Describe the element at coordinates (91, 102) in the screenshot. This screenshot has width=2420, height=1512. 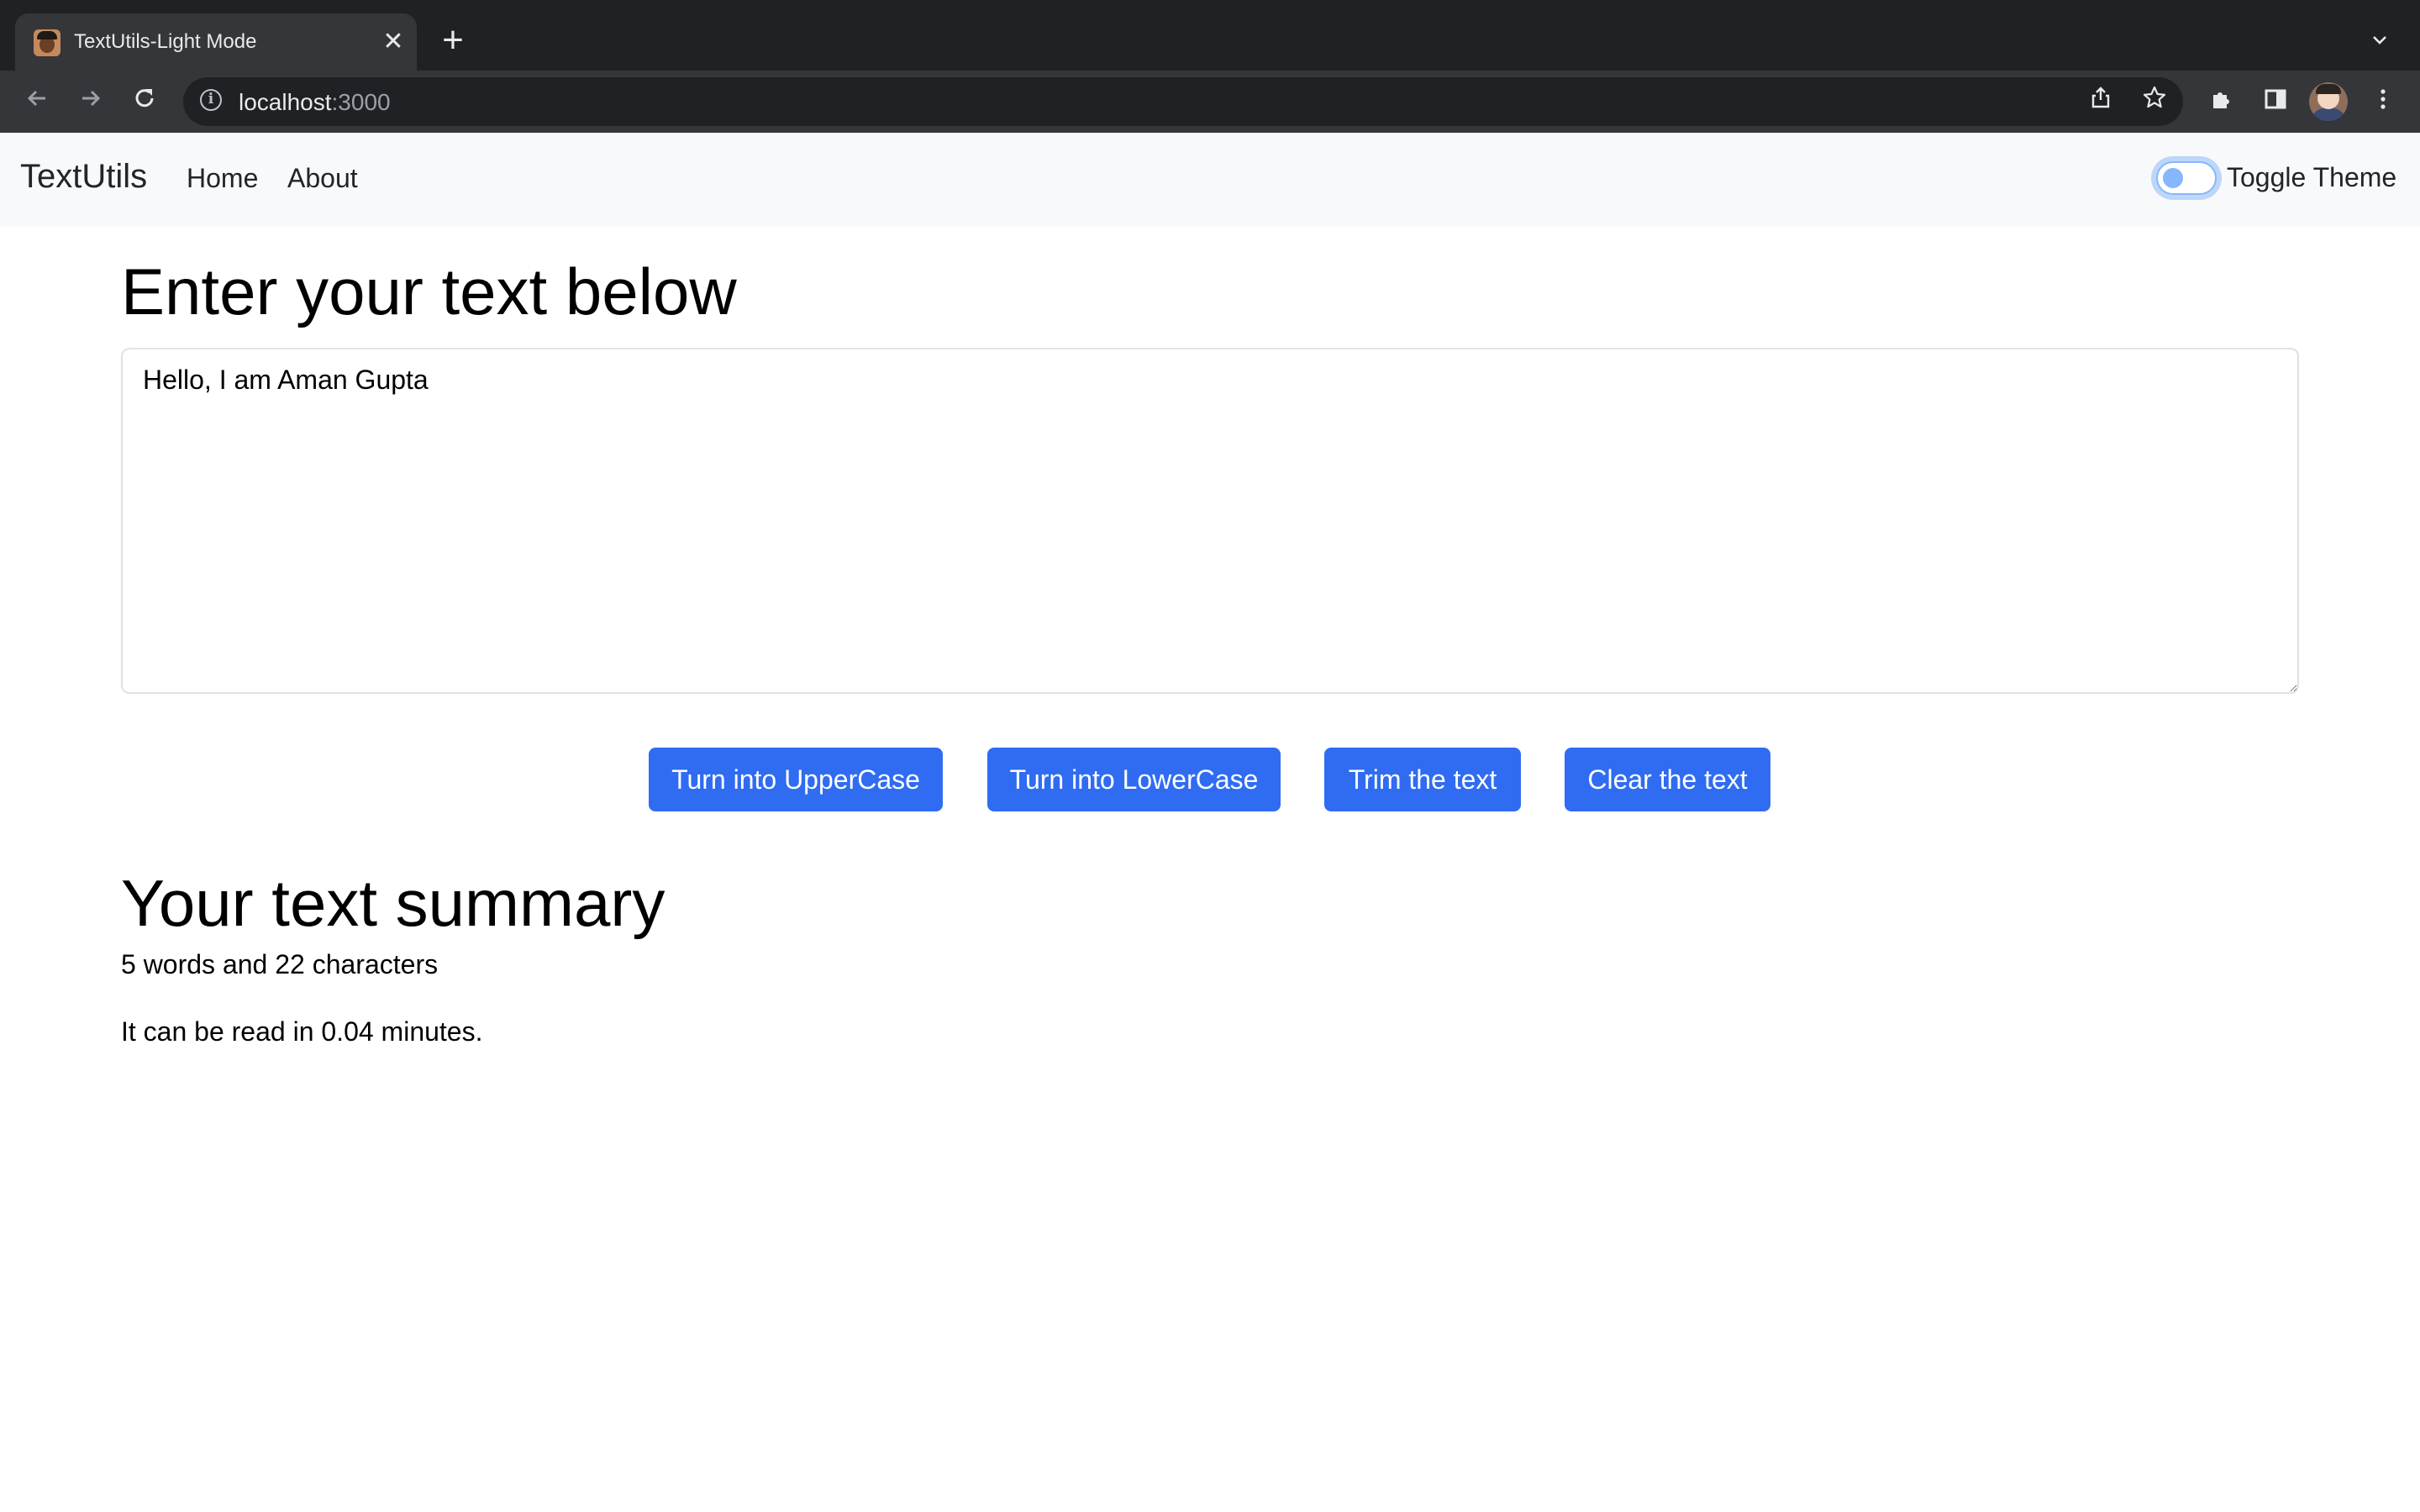
I see `forward-arrow-icon` at that location.